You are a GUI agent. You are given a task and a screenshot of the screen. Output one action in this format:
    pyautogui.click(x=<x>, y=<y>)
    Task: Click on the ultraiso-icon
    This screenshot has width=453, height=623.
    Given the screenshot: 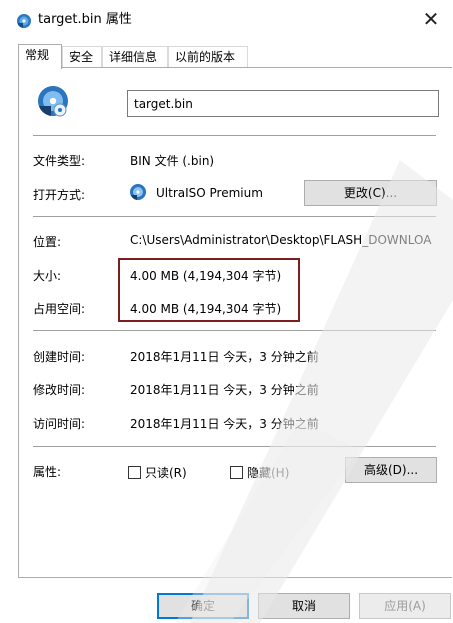 What is the action you would take?
    pyautogui.click(x=138, y=192)
    